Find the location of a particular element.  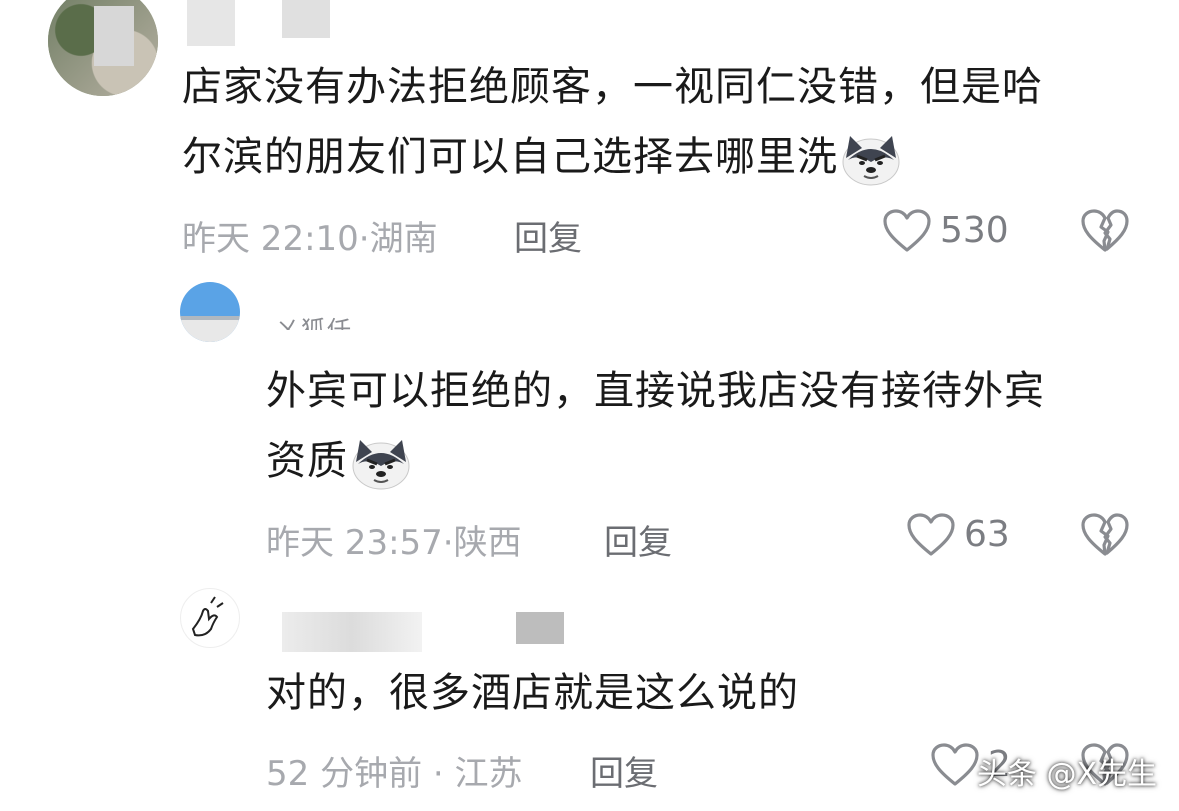

comment-text: 店家没有办法拒绝顾客，一视同仁没错，但是哈 尔滨的朋友们可以自己选择去哪里洗 is located at coordinates (612, 122).